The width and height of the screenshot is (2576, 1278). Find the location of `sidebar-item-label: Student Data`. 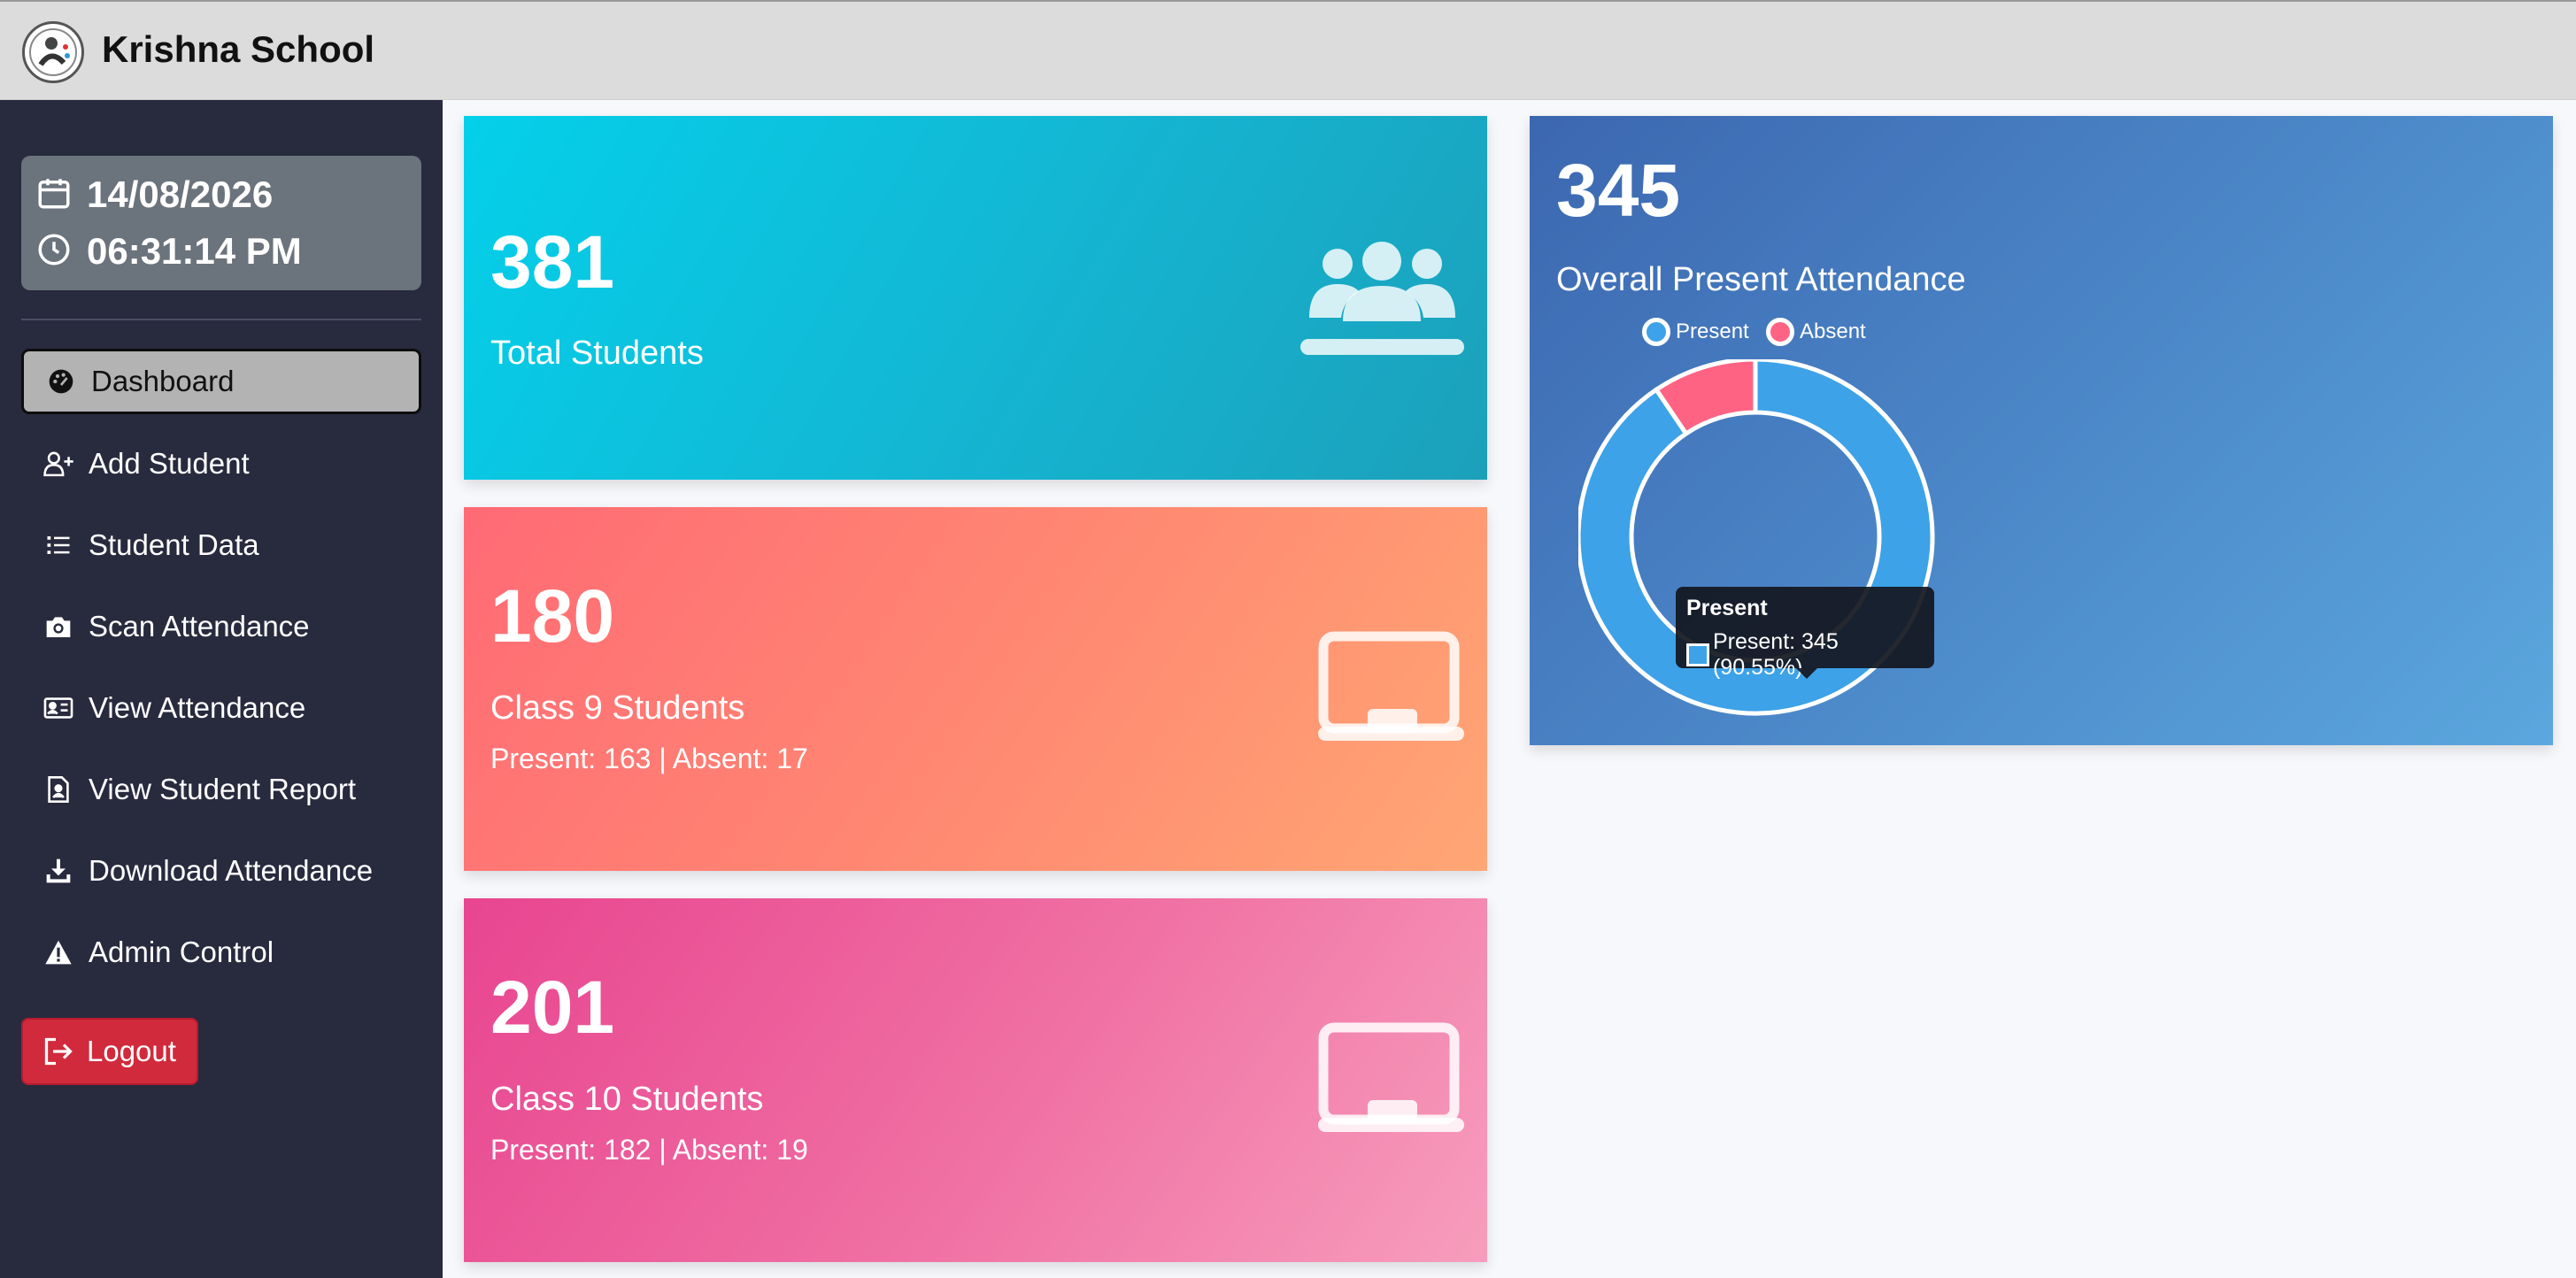

sidebar-item-label: Student Data is located at coordinates (174, 544).